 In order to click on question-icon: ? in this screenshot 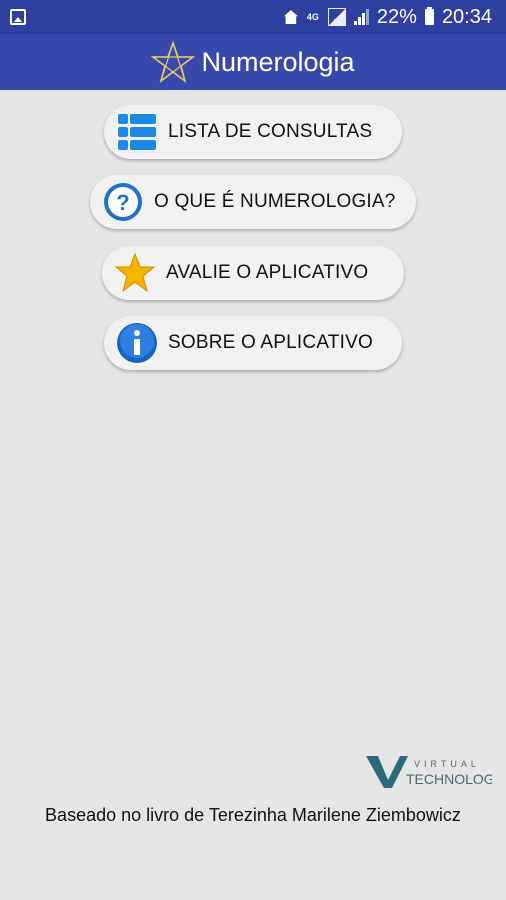, I will do `click(123, 202)`.